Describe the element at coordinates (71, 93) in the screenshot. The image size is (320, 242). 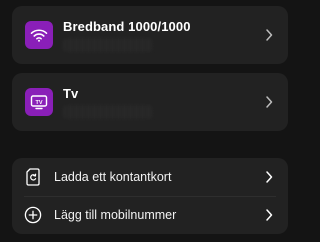
I see `service-title-tv: Tv` at that location.